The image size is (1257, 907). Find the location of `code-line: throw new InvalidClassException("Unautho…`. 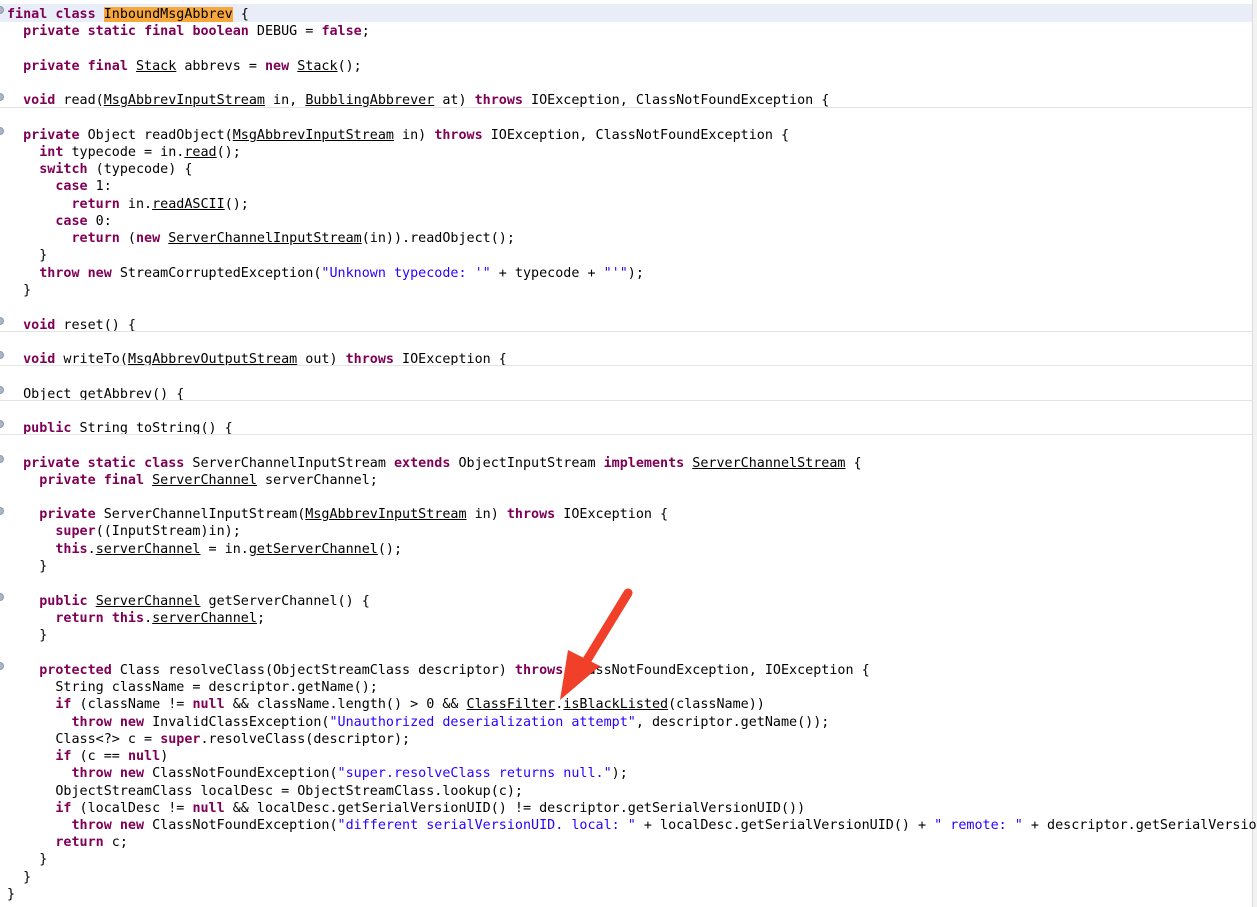

code-line: throw new InvalidClassException("Unautho… is located at coordinates (418, 722).